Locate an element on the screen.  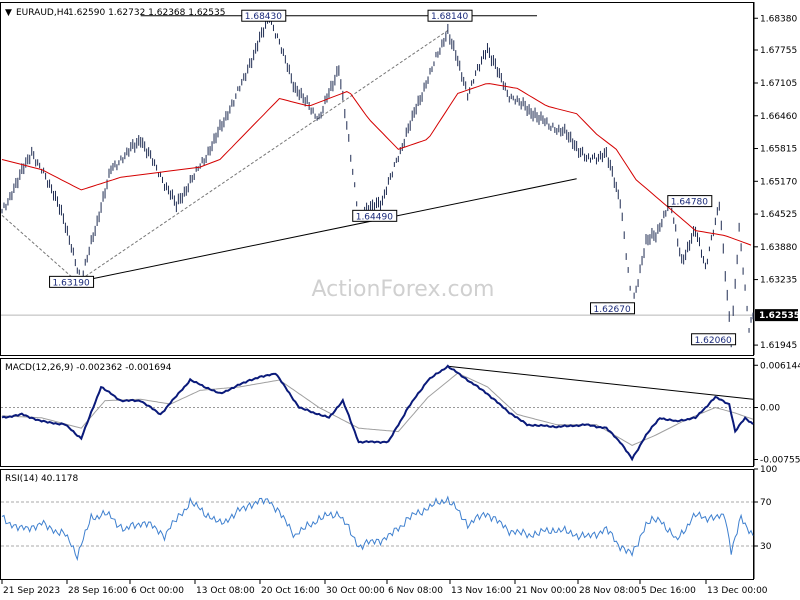
price-annotation-label: 1.64490 is located at coordinates (374, 217).